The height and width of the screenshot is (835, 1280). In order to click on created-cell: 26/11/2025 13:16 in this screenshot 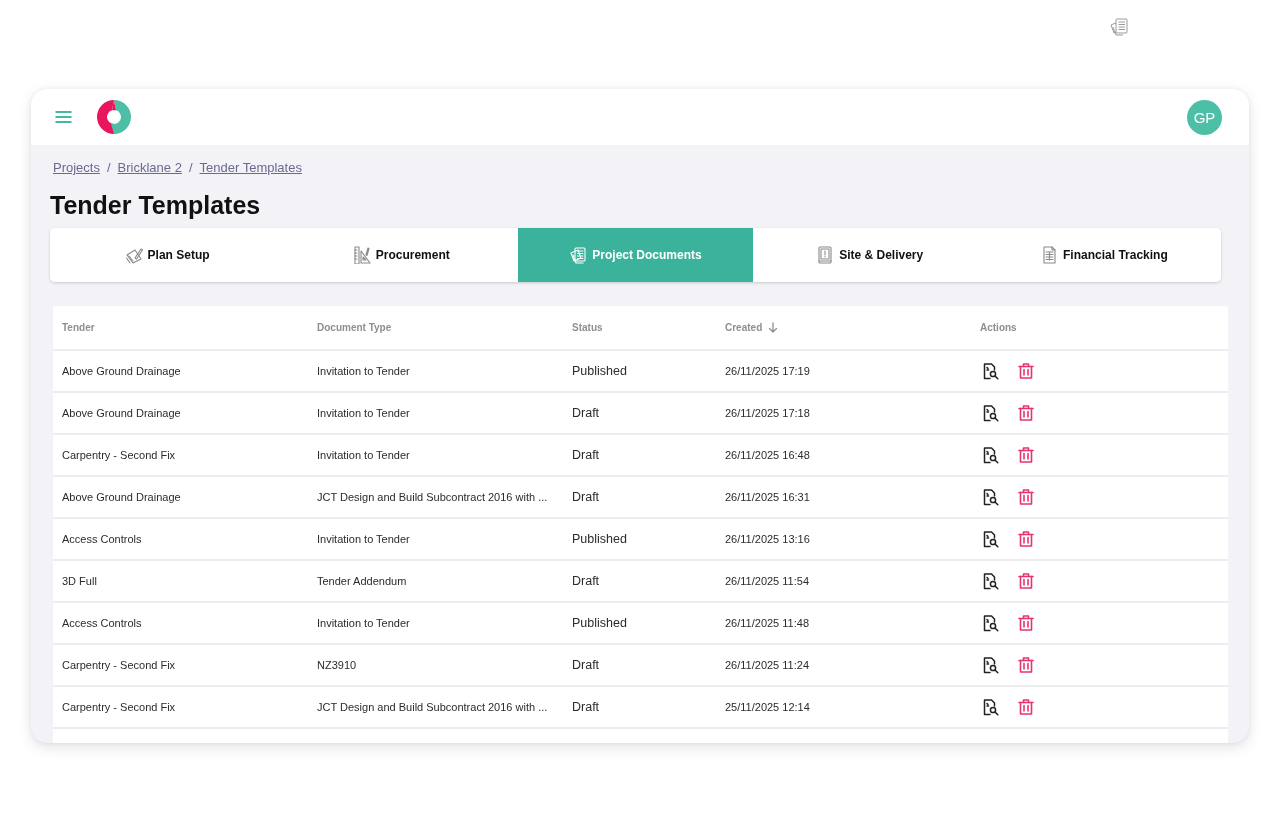, I will do `click(767, 539)`.